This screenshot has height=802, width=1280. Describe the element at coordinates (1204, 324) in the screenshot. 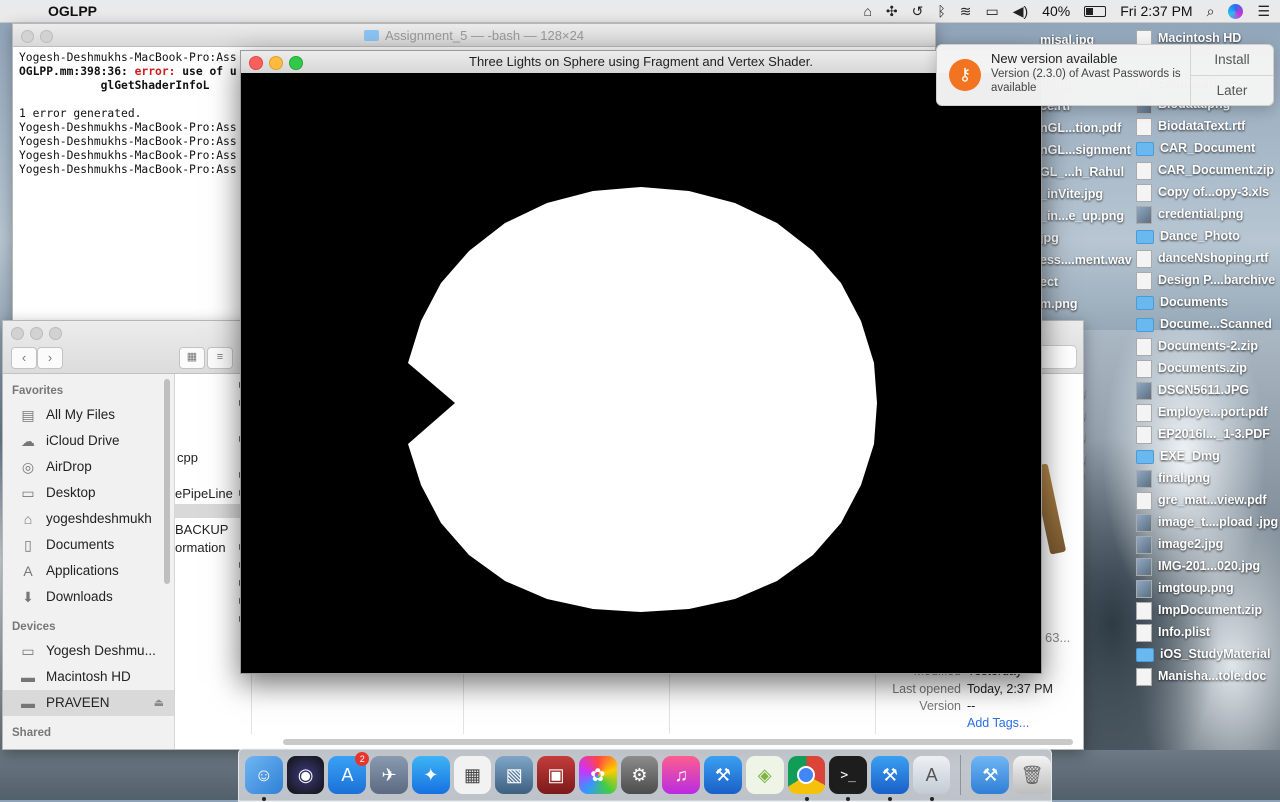

I see `desktop-file-item: Docume...Scanned` at that location.